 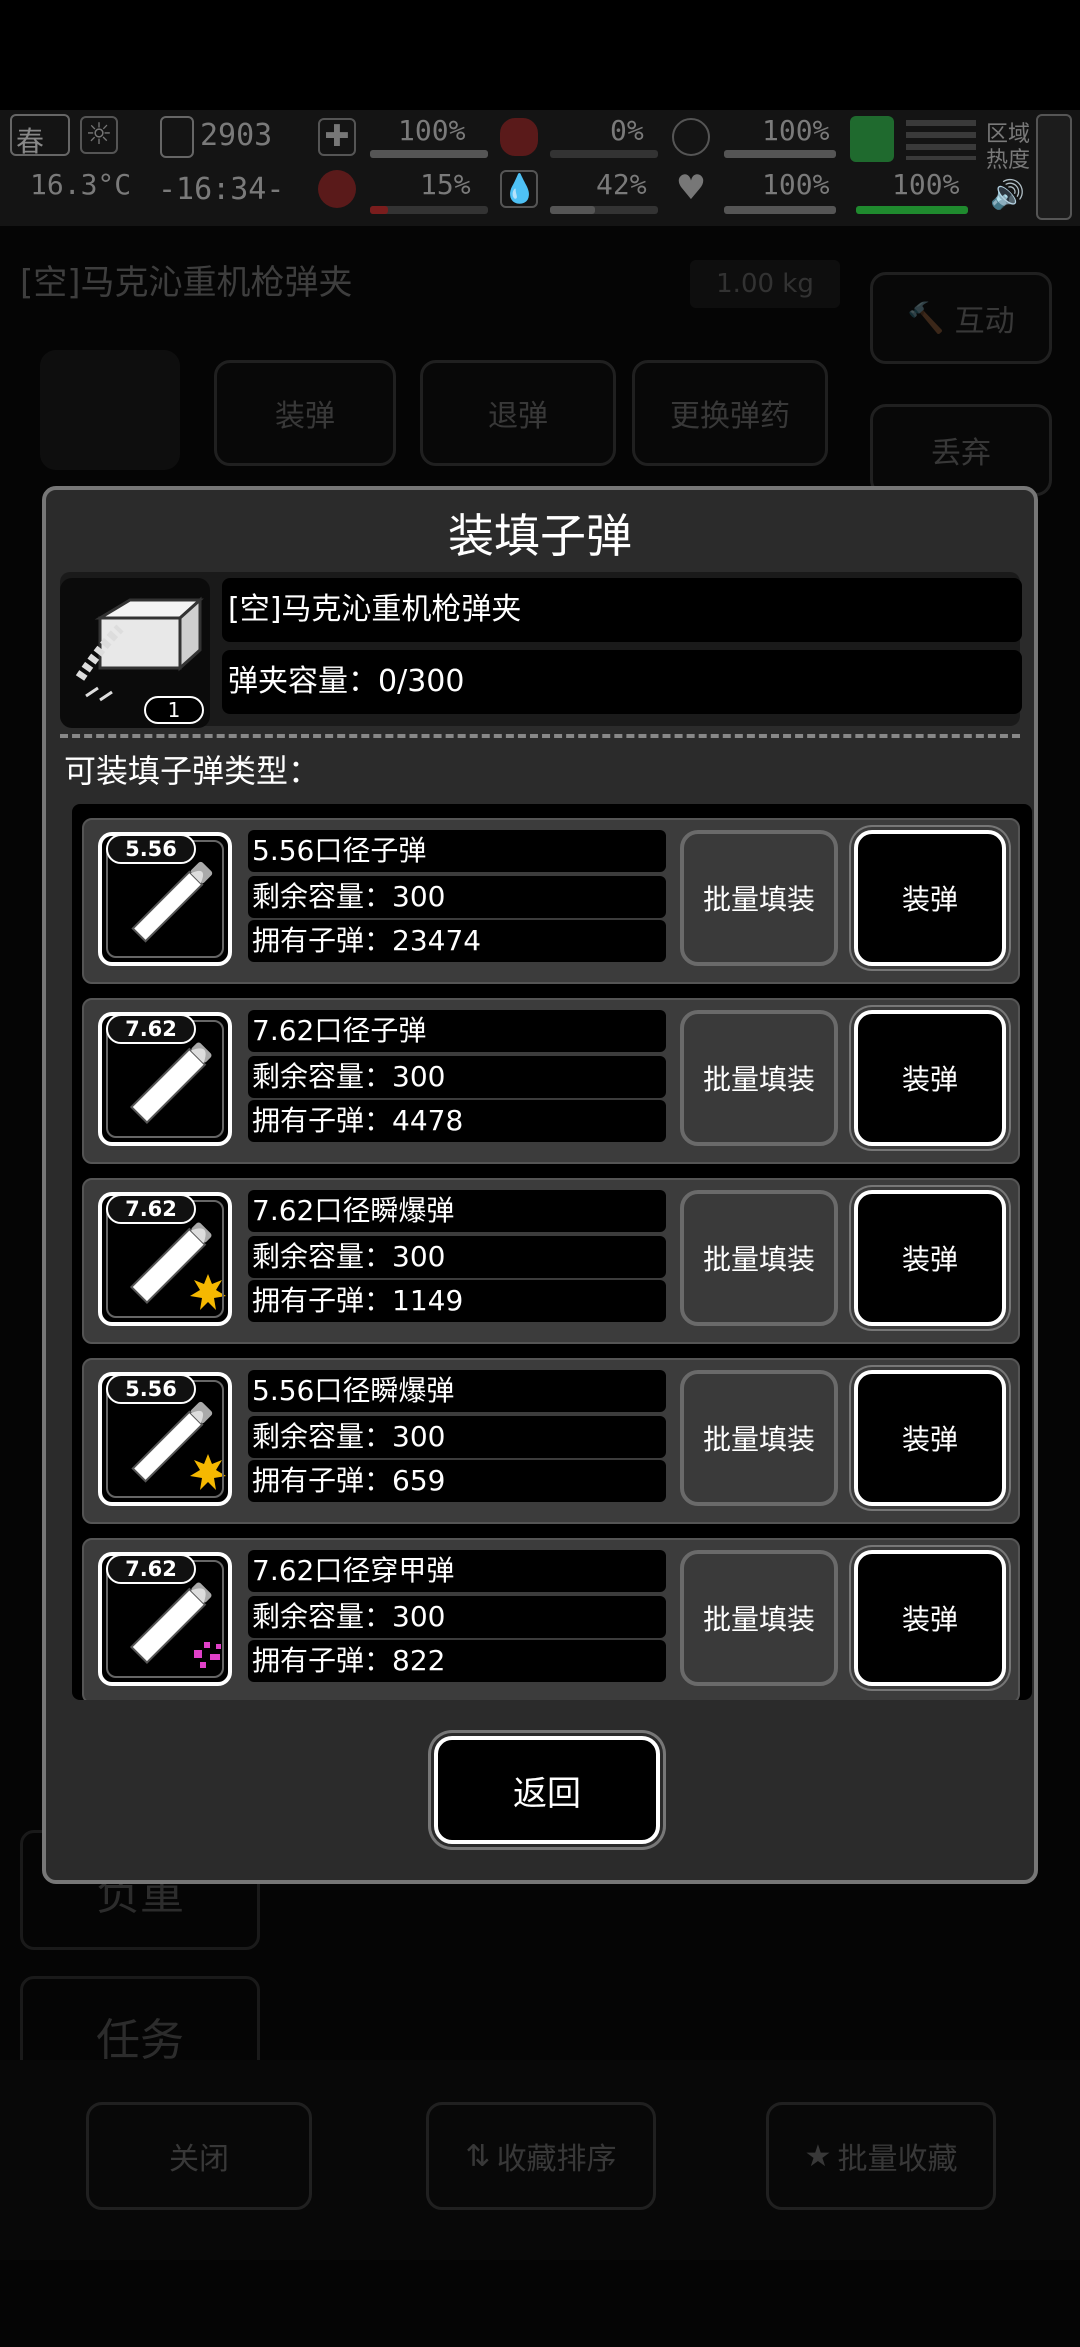 I want to click on mood-value: 100%, so click(x=796, y=184).